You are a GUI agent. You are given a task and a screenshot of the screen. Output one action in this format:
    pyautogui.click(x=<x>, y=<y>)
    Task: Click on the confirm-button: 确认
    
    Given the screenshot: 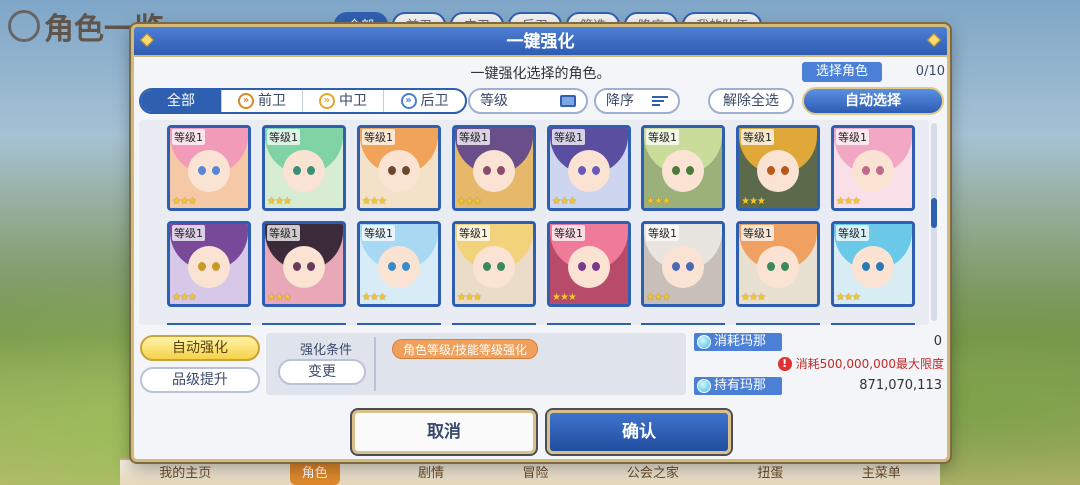 What is the action you would take?
    pyautogui.click(x=639, y=432)
    